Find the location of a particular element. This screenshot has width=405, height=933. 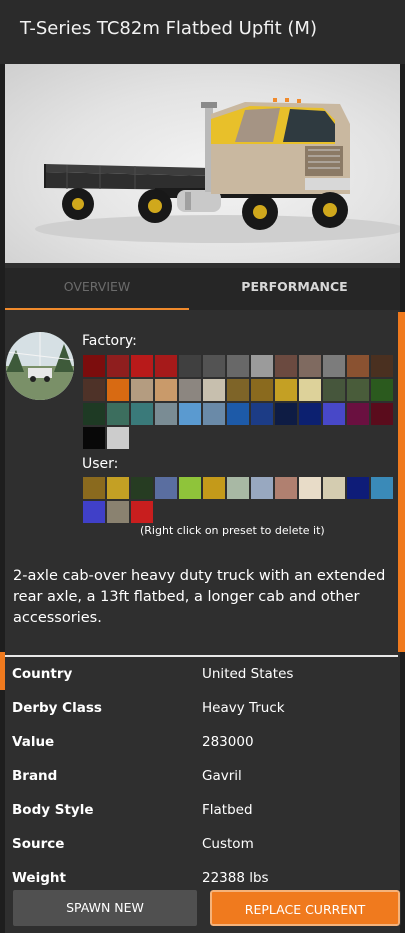

spec-row-country: Country United States is located at coordinates (197, 683).